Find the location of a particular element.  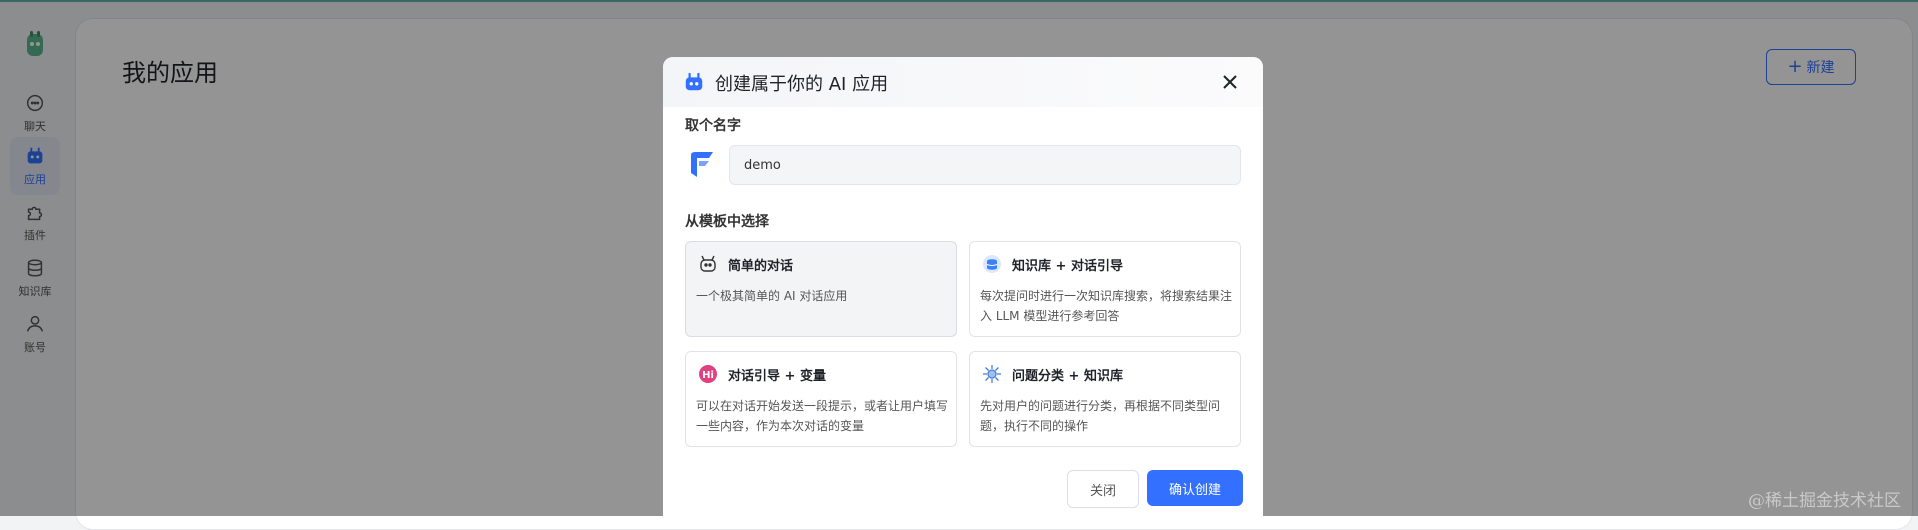

cancel-button: 关闭 is located at coordinates (1103, 489).